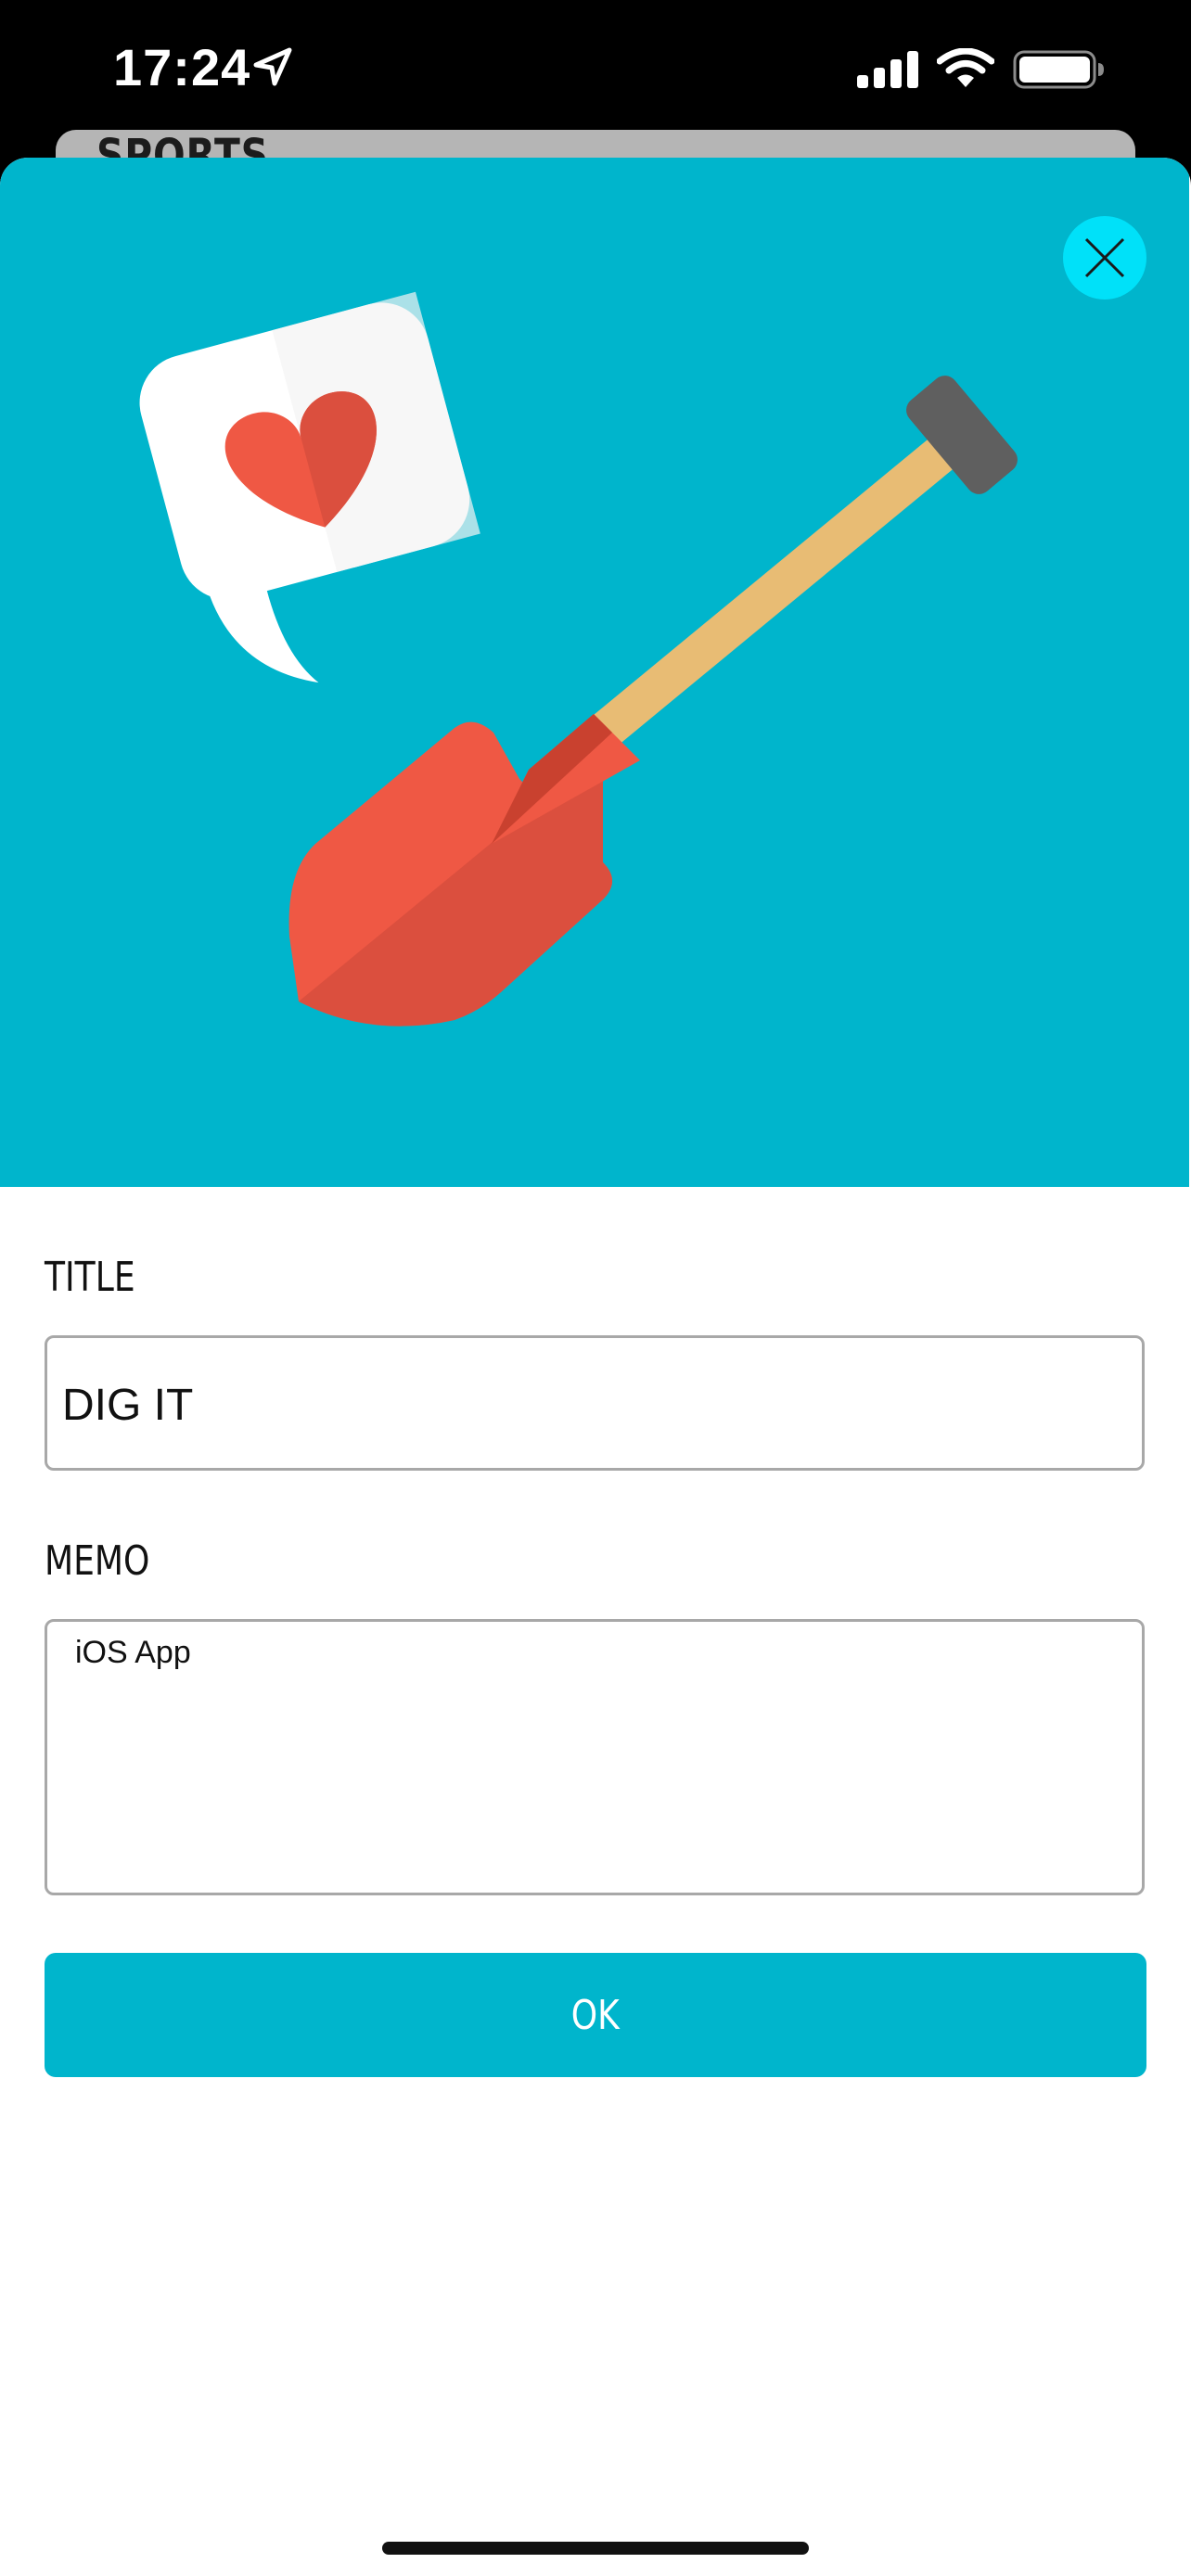 The image size is (1191, 2576). I want to click on memo-textarea: iOS App, so click(595, 1757).